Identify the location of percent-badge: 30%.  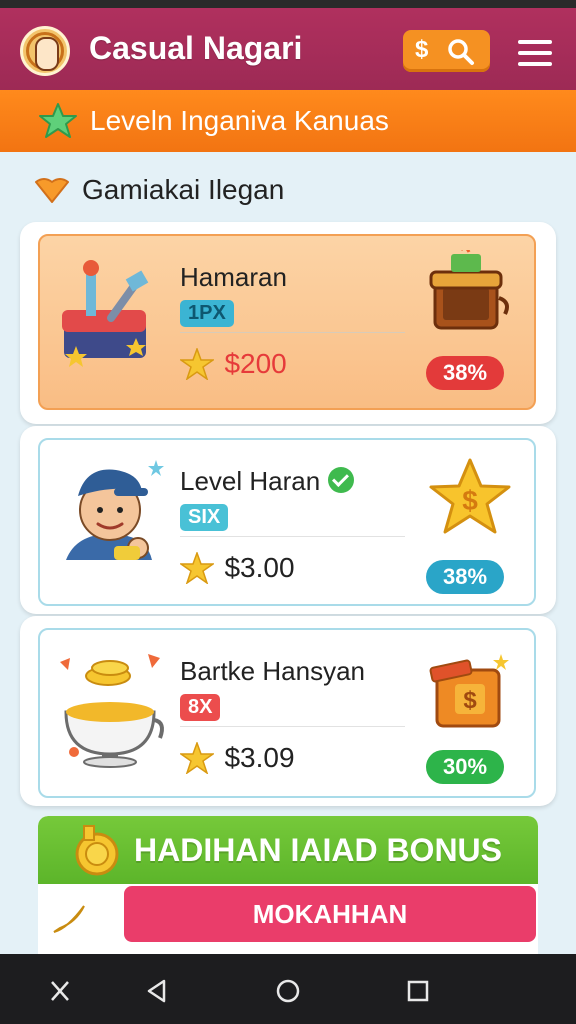
(465, 767).